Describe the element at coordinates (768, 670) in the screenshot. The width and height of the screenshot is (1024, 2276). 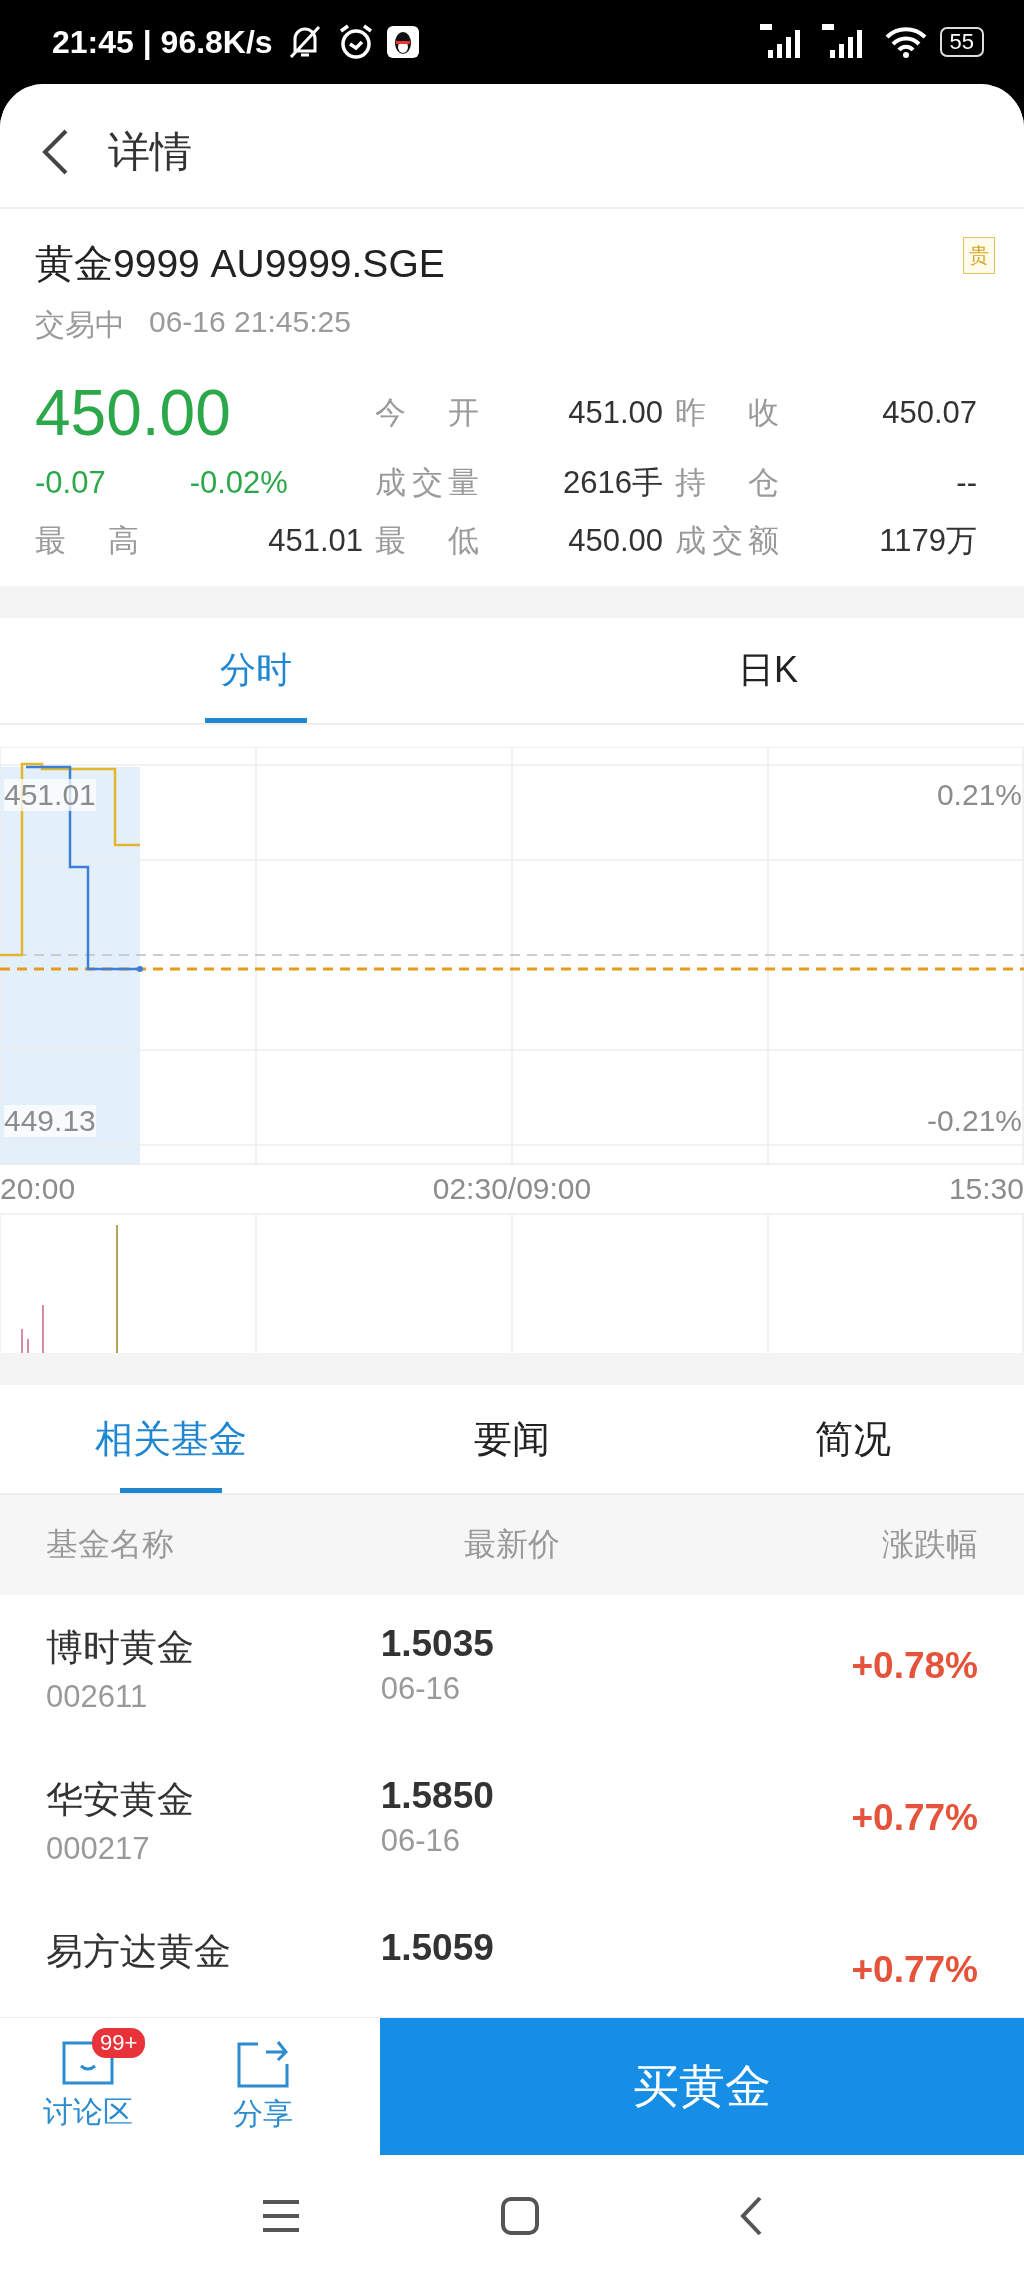
I see `chart-tab: 日K` at that location.